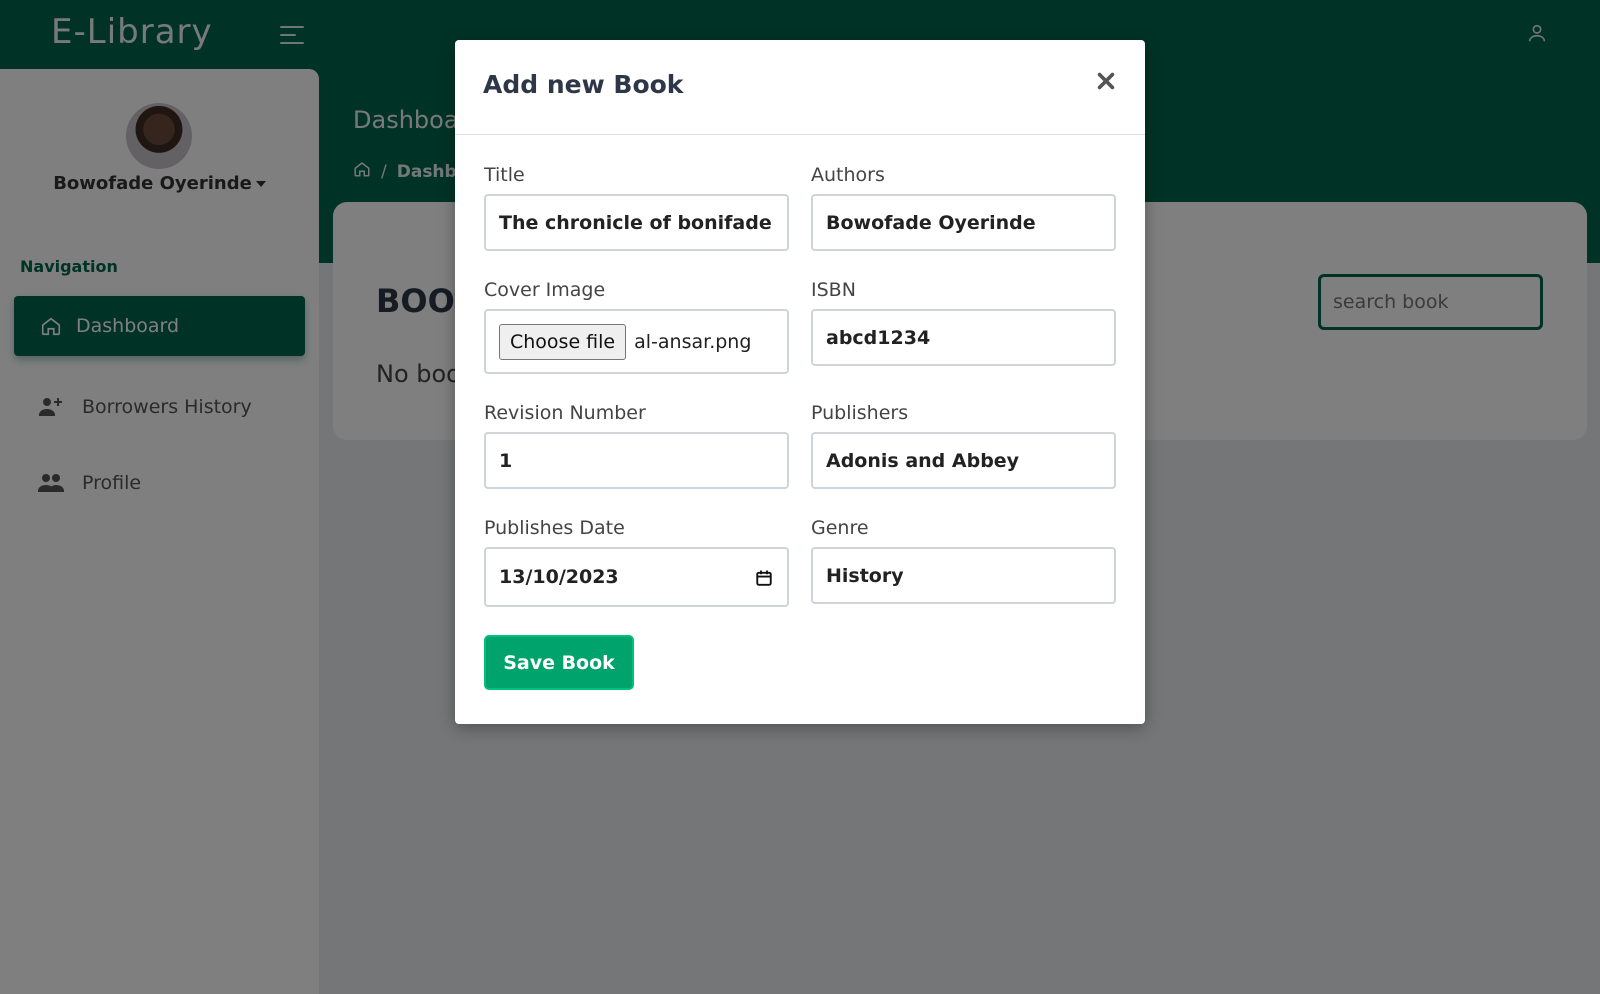  What do you see at coordinates (840, 528) in the screenshot?
I see `genre-label: Genre` at bounding box center [840, 528].